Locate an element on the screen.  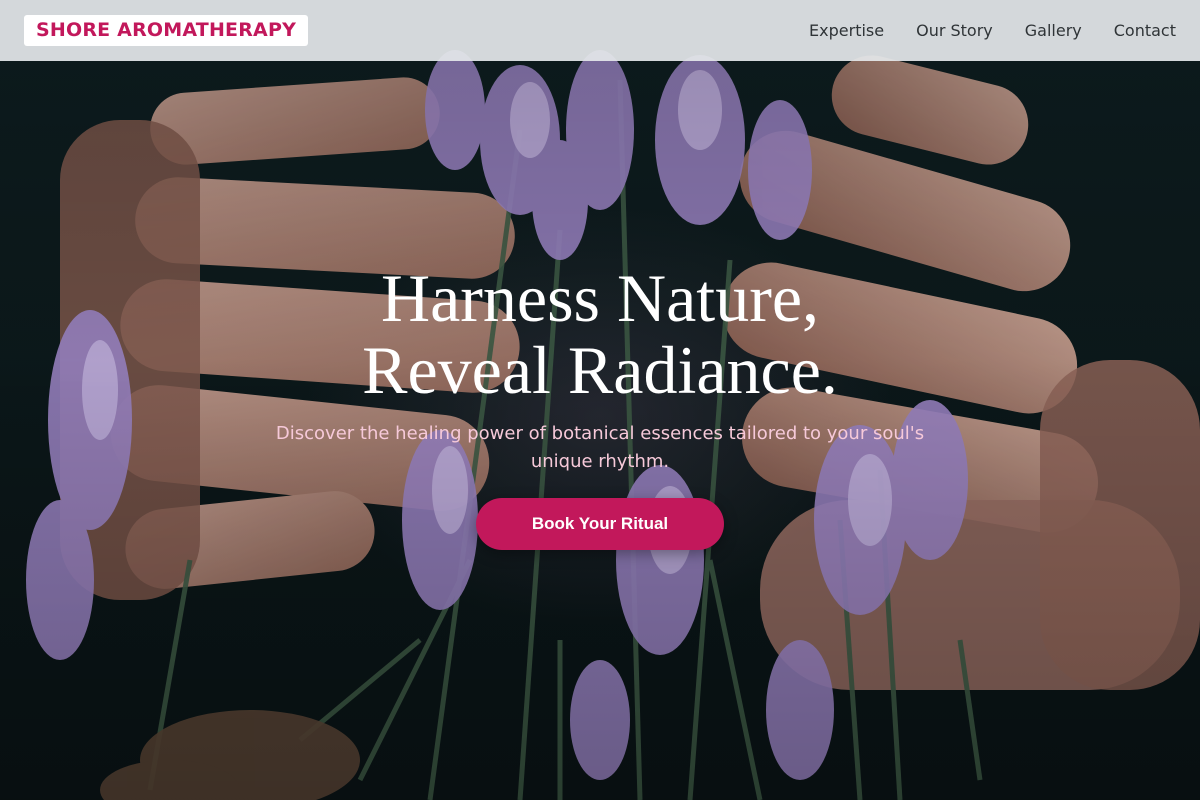
nav-link-expertise: Expertise is located at coordinates (846, 30).